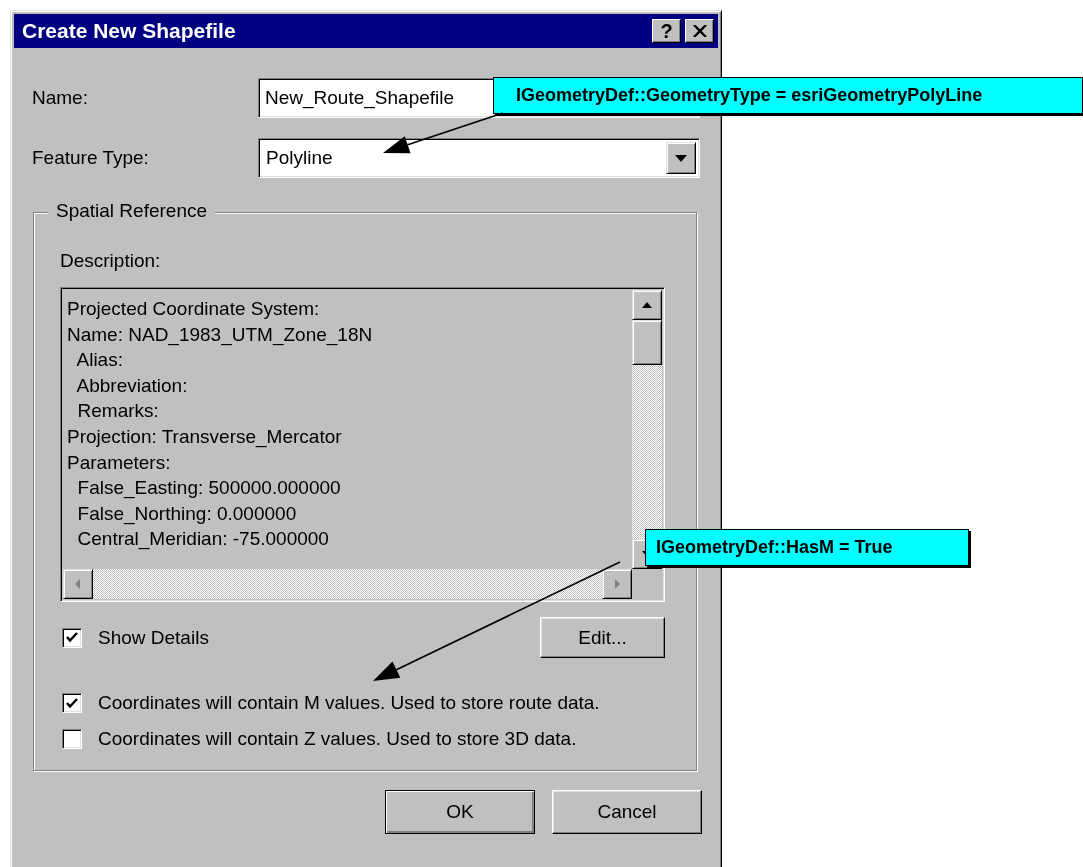  What do you see at coordinates (788, 95) in the screenshot?
I see `callout-tooltip: IGeometryDef::GeometryType = esriGeometryPolyLine` at bounding box center [788, 95].